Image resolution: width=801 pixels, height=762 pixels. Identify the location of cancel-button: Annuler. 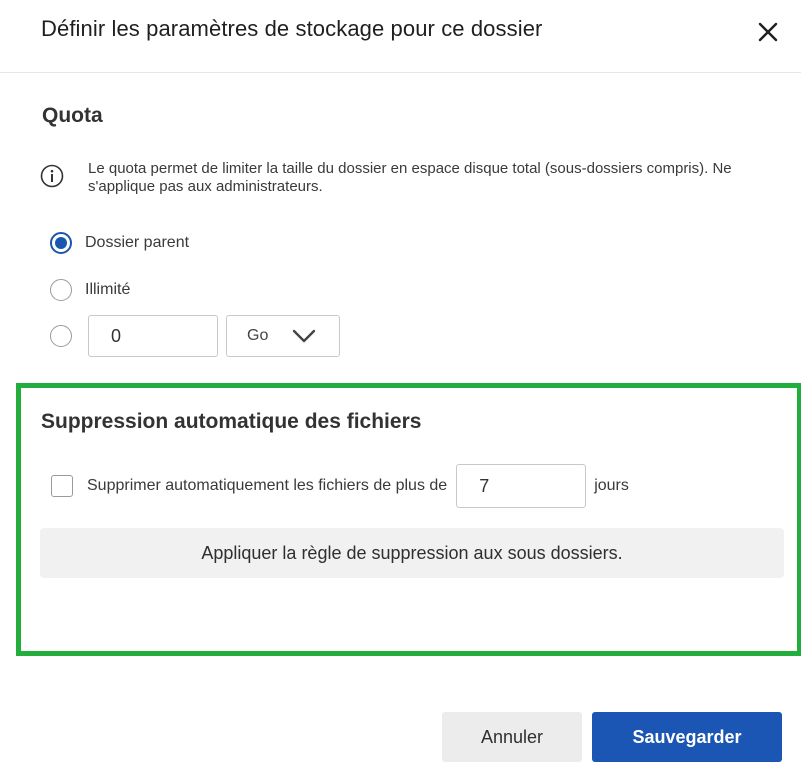
(512, 737).